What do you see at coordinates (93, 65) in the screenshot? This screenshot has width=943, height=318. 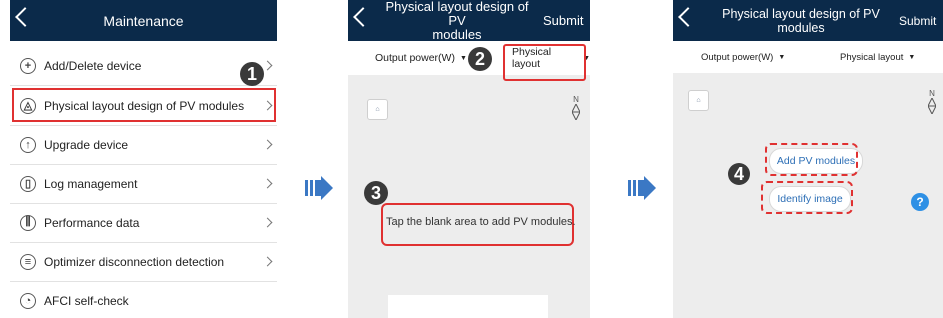 I see `menu-item-label: Add/Delete device` at bounding box center [93, 65].